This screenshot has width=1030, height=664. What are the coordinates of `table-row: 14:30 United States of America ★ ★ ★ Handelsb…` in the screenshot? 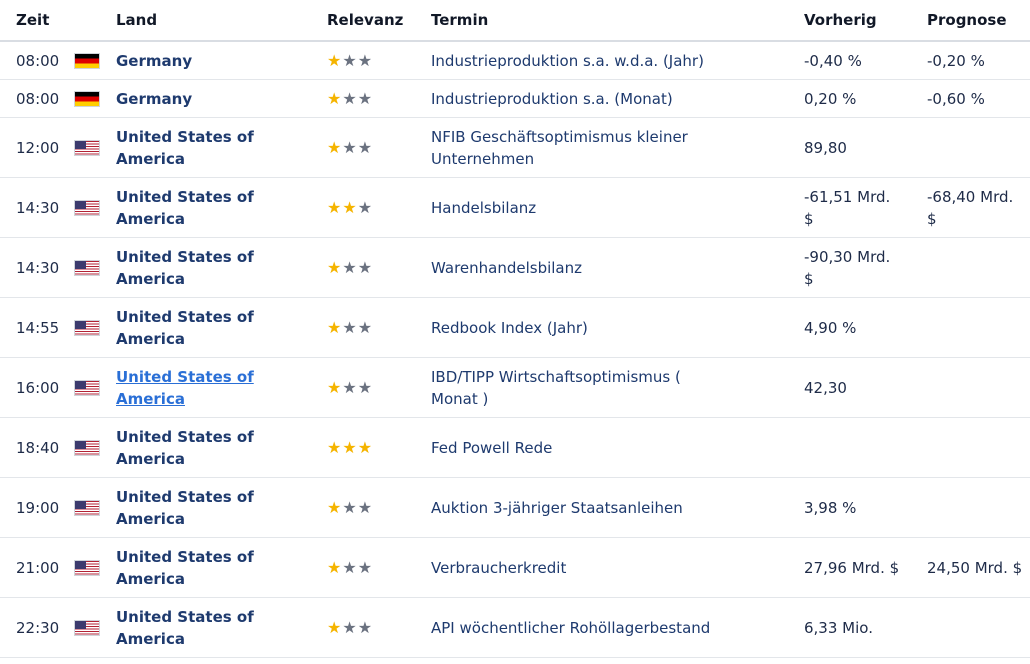 It's located at (515, 208).